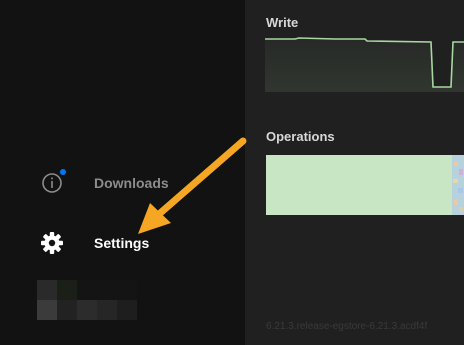  What do you see at coordinates (131, 183) in the screenshot?
I see `sidebar-item-label: Downloads` at bounding box center [131, 183].